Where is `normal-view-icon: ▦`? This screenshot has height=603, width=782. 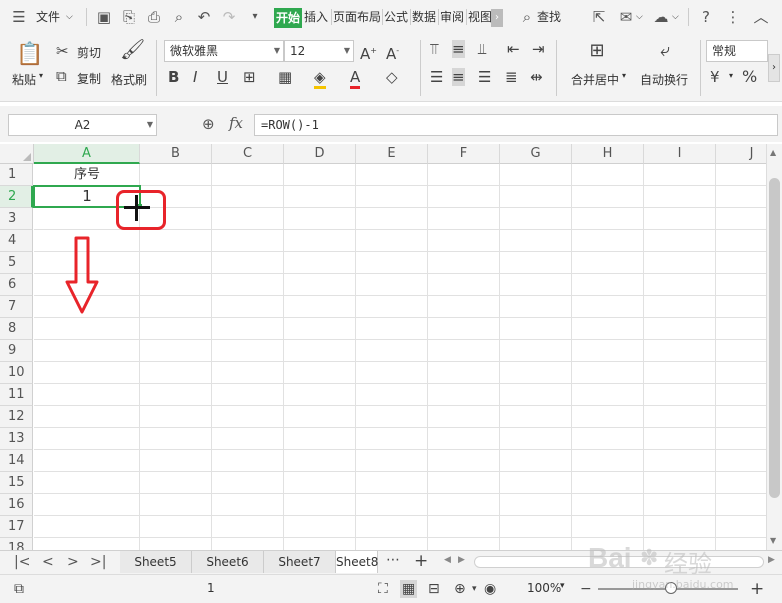
normal-view-icon: ▦ is located at coordinates (409, 589).